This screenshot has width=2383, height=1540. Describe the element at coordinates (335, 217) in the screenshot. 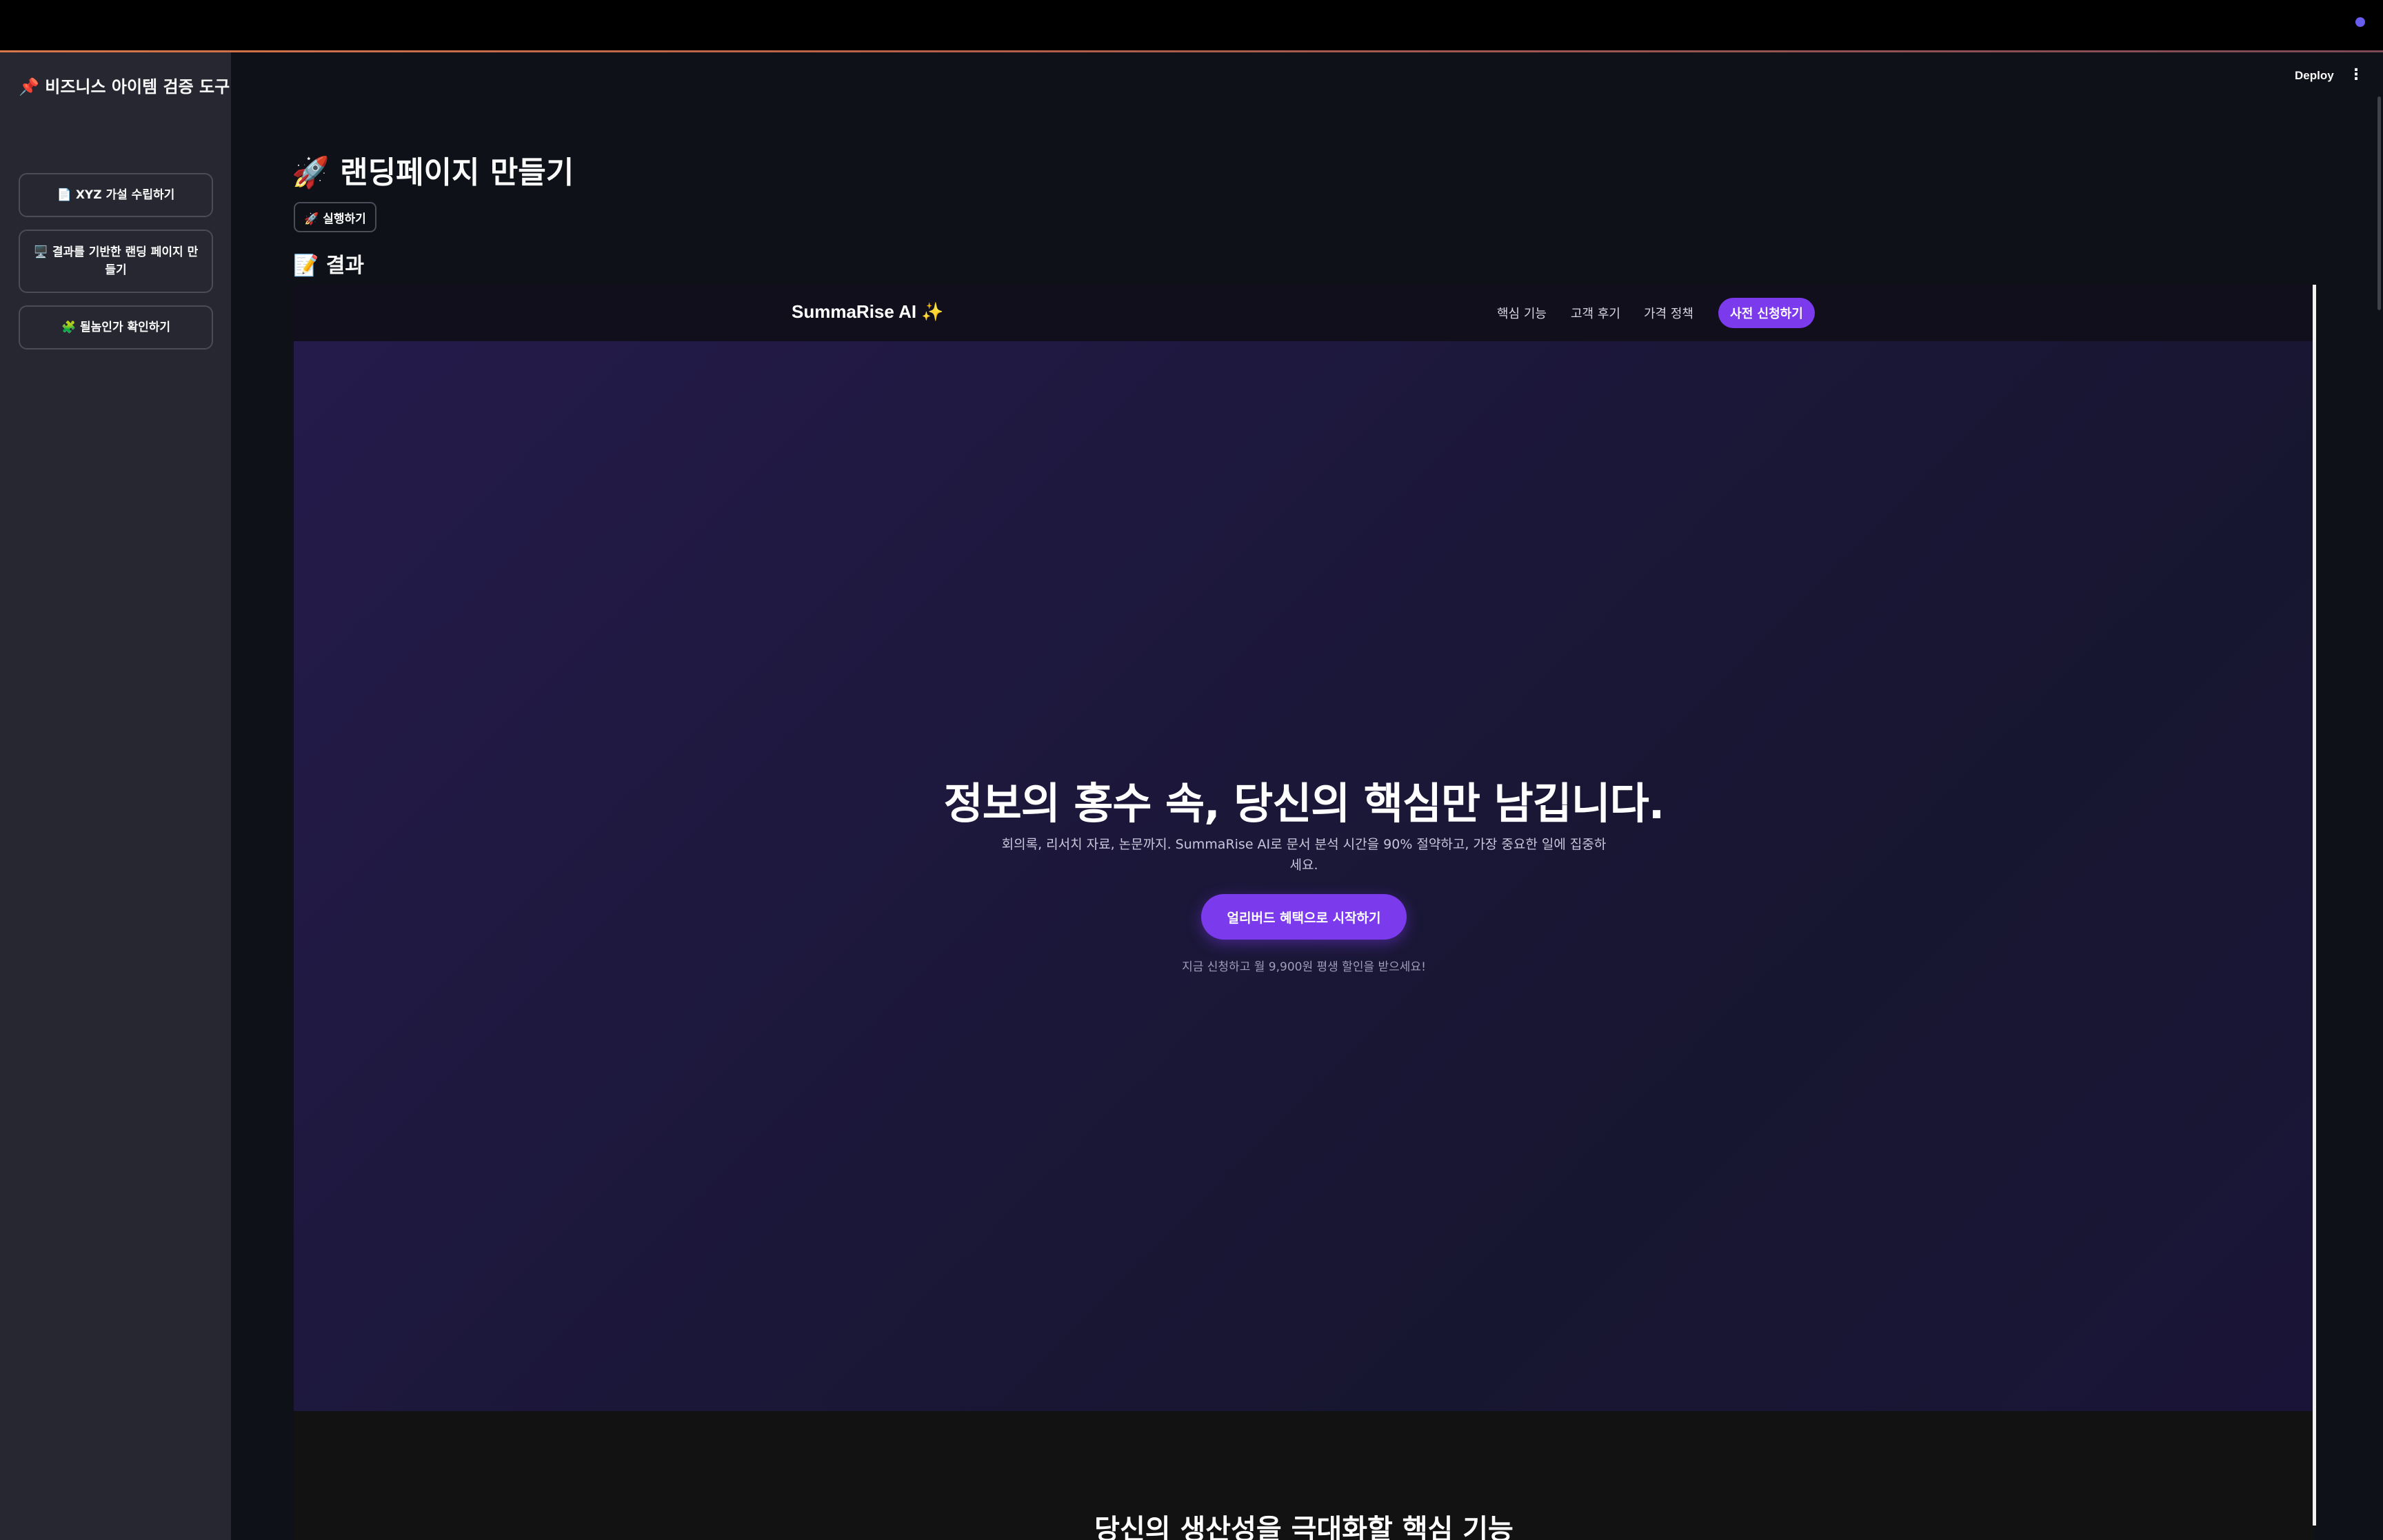

I see `run-button: 🚀 실행하기` at that location.